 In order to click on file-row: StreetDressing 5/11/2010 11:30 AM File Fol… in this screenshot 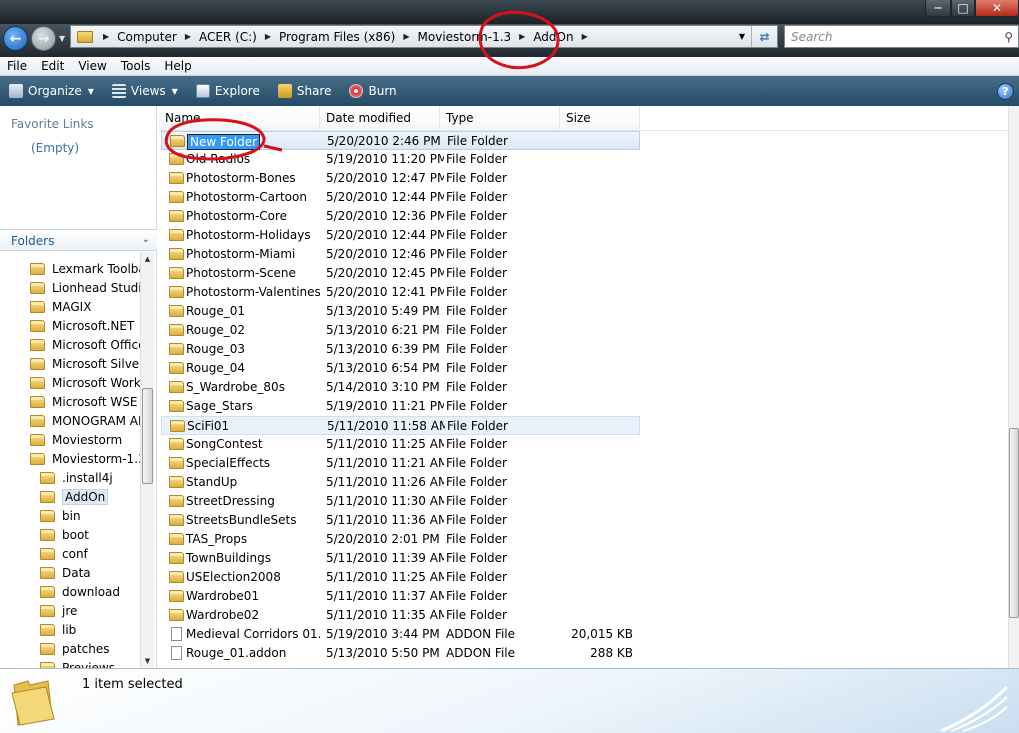, I will do `click(400, 501)`.